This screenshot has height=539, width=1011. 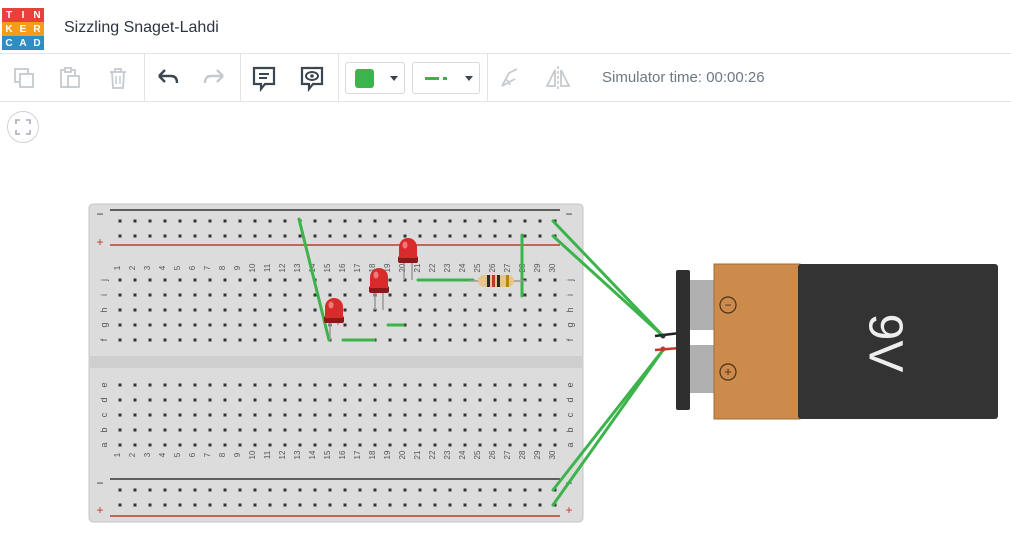 I want to click on column-number: 9, so click(x=237, y=267).